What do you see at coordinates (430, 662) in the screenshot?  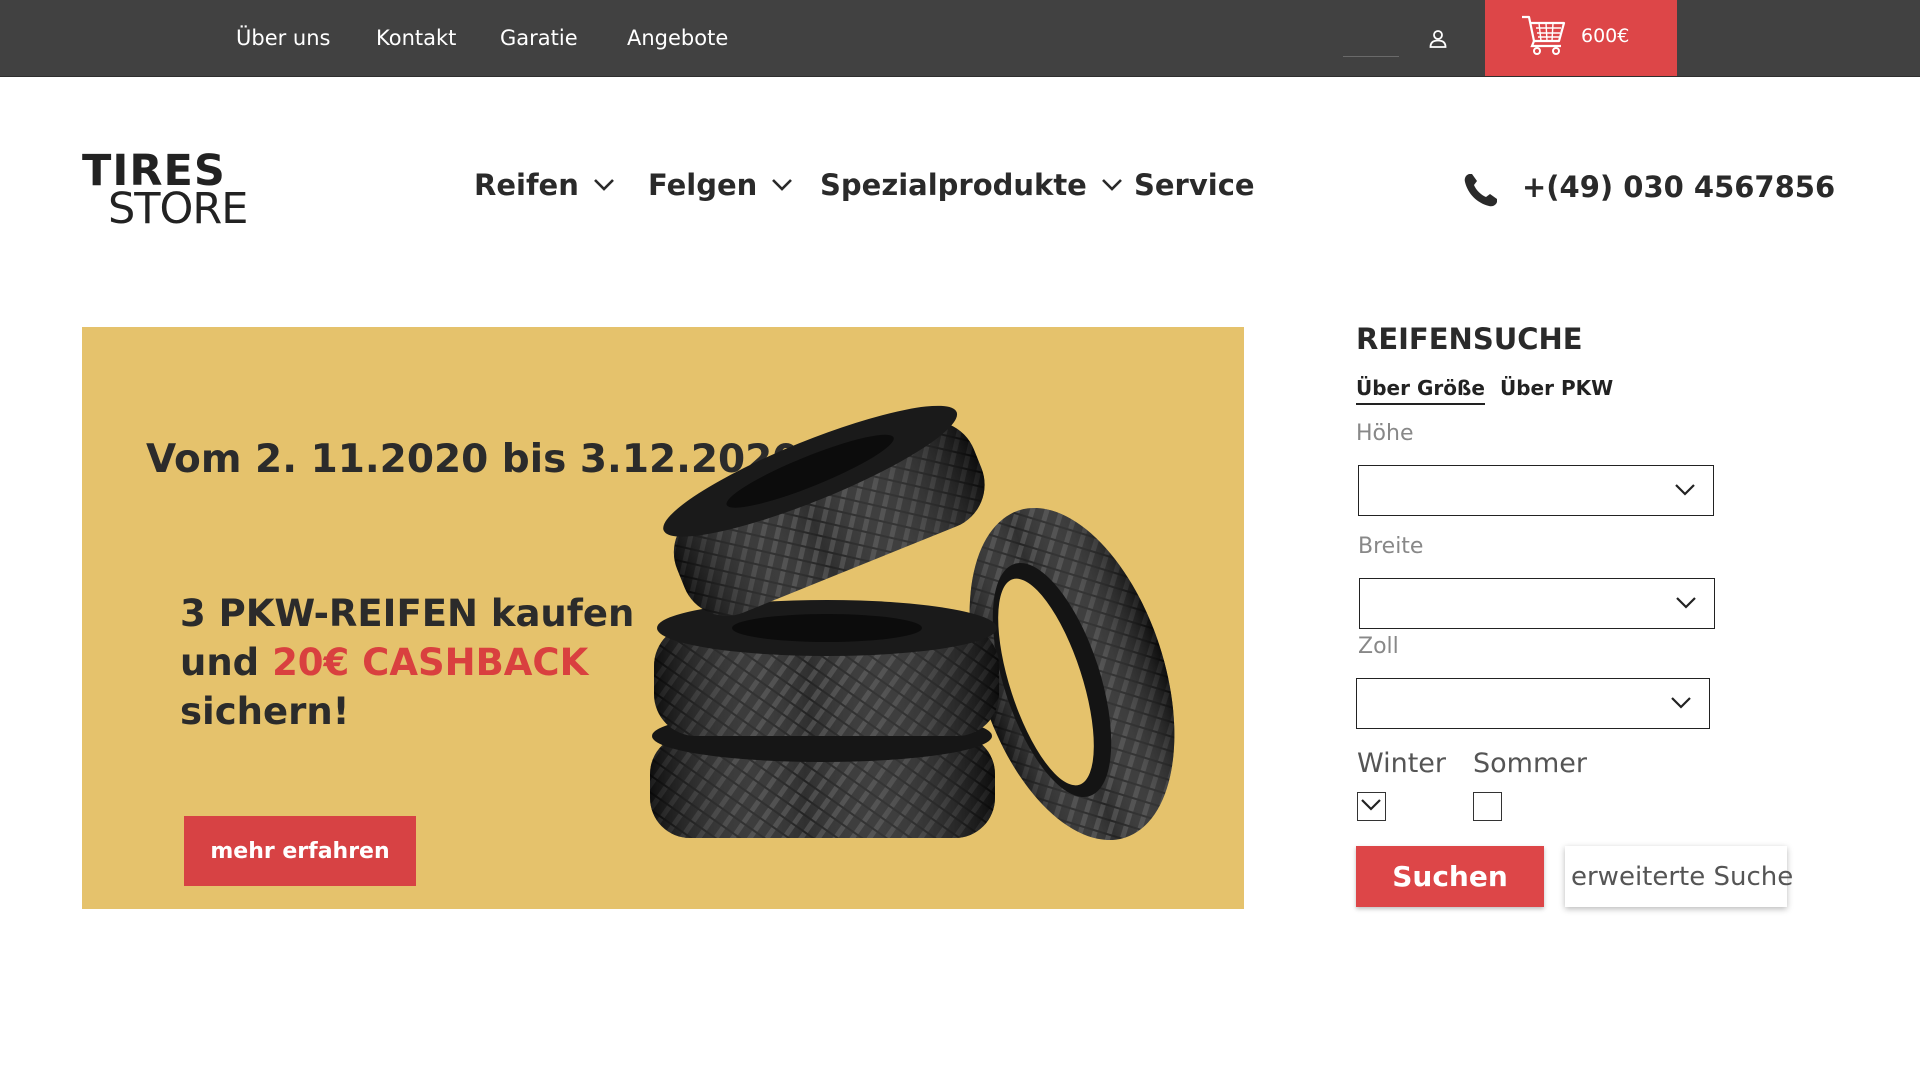 I see `promo-cashback-highlight: 20€ CASHBACK` at bounding box center [430, 662].